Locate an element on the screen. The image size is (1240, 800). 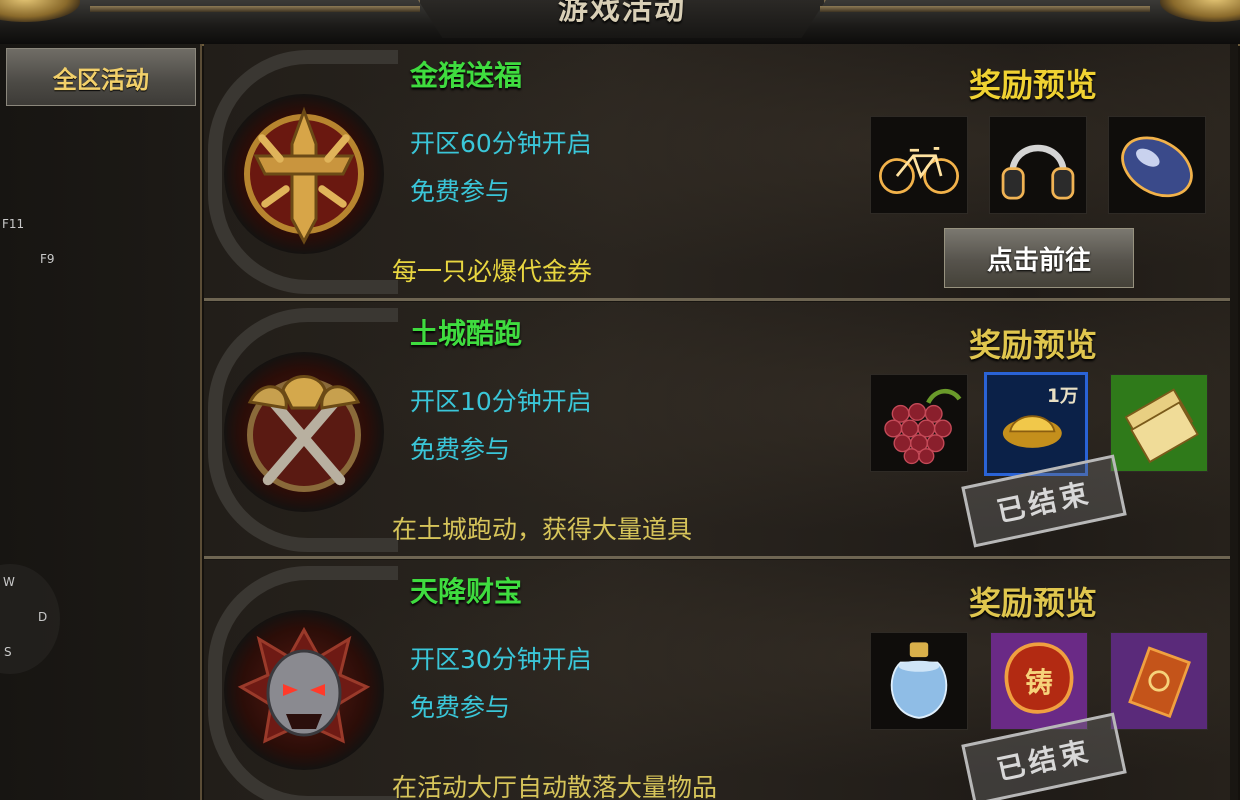
ingot-amount: 1万 is located at coordinates (1062, 396).